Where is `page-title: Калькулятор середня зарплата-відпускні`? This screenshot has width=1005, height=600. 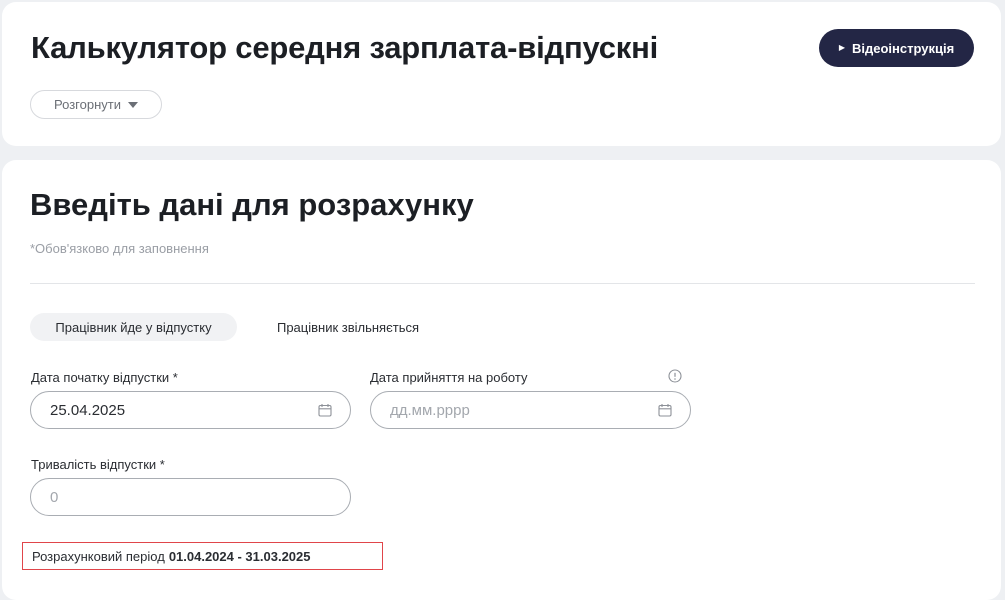 page-title: Калькулятор середня зарплата-відпускні is located at coordinates (345, 47).